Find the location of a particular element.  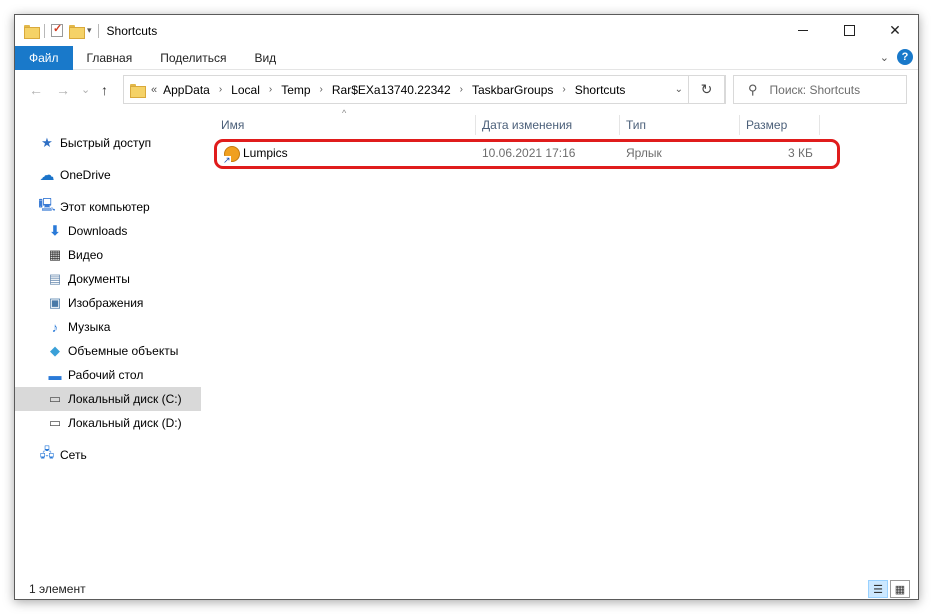

back-button: ← is located at coordinates (36, 90).